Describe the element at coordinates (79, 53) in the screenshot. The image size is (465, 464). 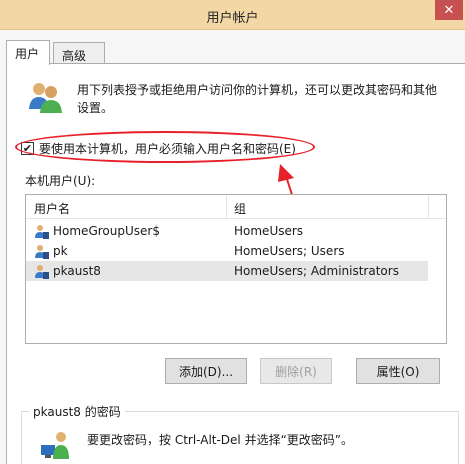
I see `tab-advanced: 高级` at that location.